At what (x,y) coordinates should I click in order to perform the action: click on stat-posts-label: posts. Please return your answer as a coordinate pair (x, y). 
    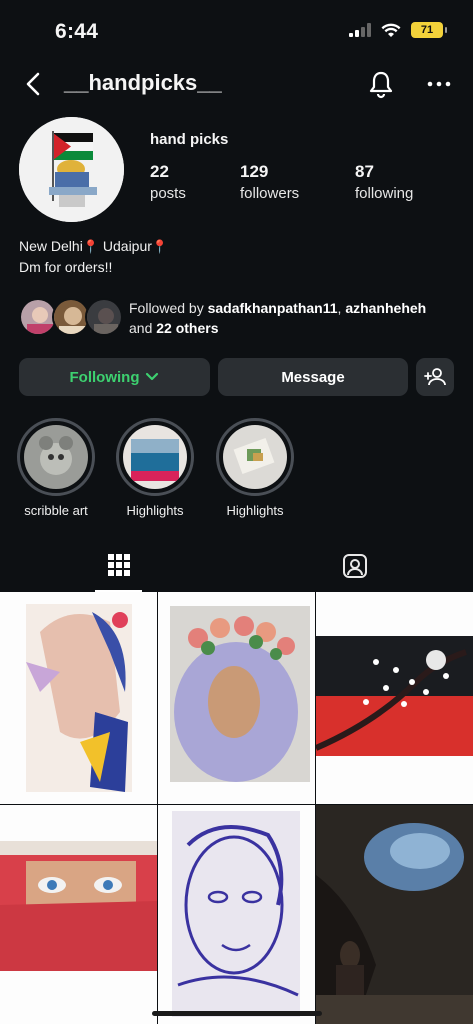
    Looking at the image, I should click on (168, 193).